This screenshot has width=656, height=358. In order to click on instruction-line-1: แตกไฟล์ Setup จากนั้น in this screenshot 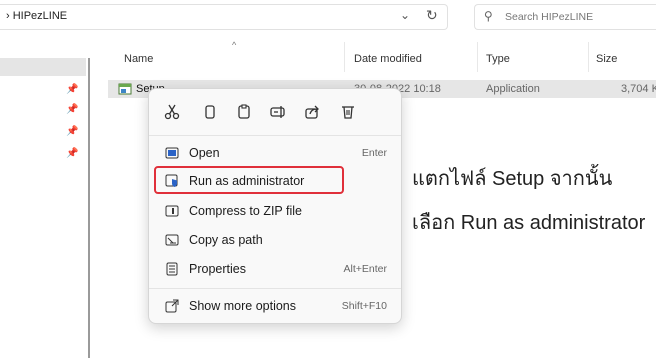, I will do `click(512, 179)`.